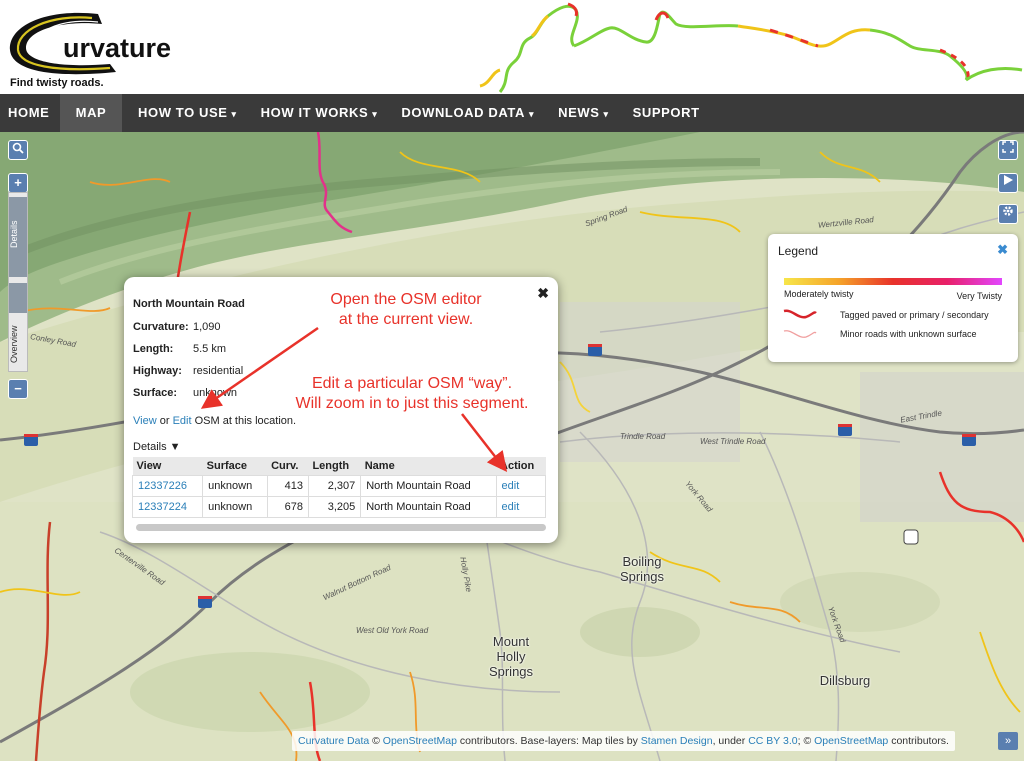 The width and height of the screenshot is (1024, 761). I want to click on col-surface: Surface, so click(235, 466).